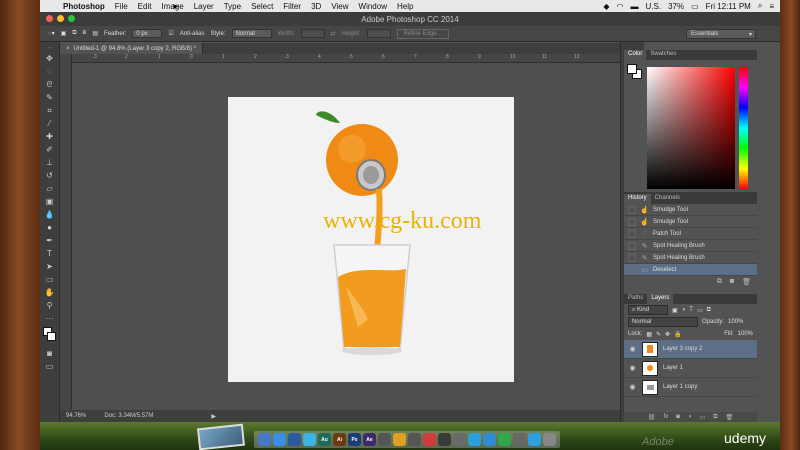 The width and height of the screenshot is (800, 450). What do you see at coordinates (49, 97) in the screenshot?
I see `quick-select-tool-icon: ✎` at bounding box center [49, 97].